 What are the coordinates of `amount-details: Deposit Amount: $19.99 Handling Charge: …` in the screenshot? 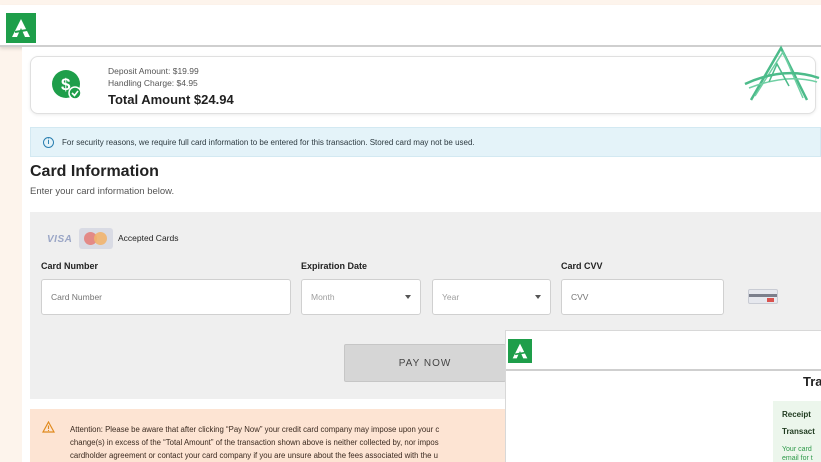 It's located at (171, 86).